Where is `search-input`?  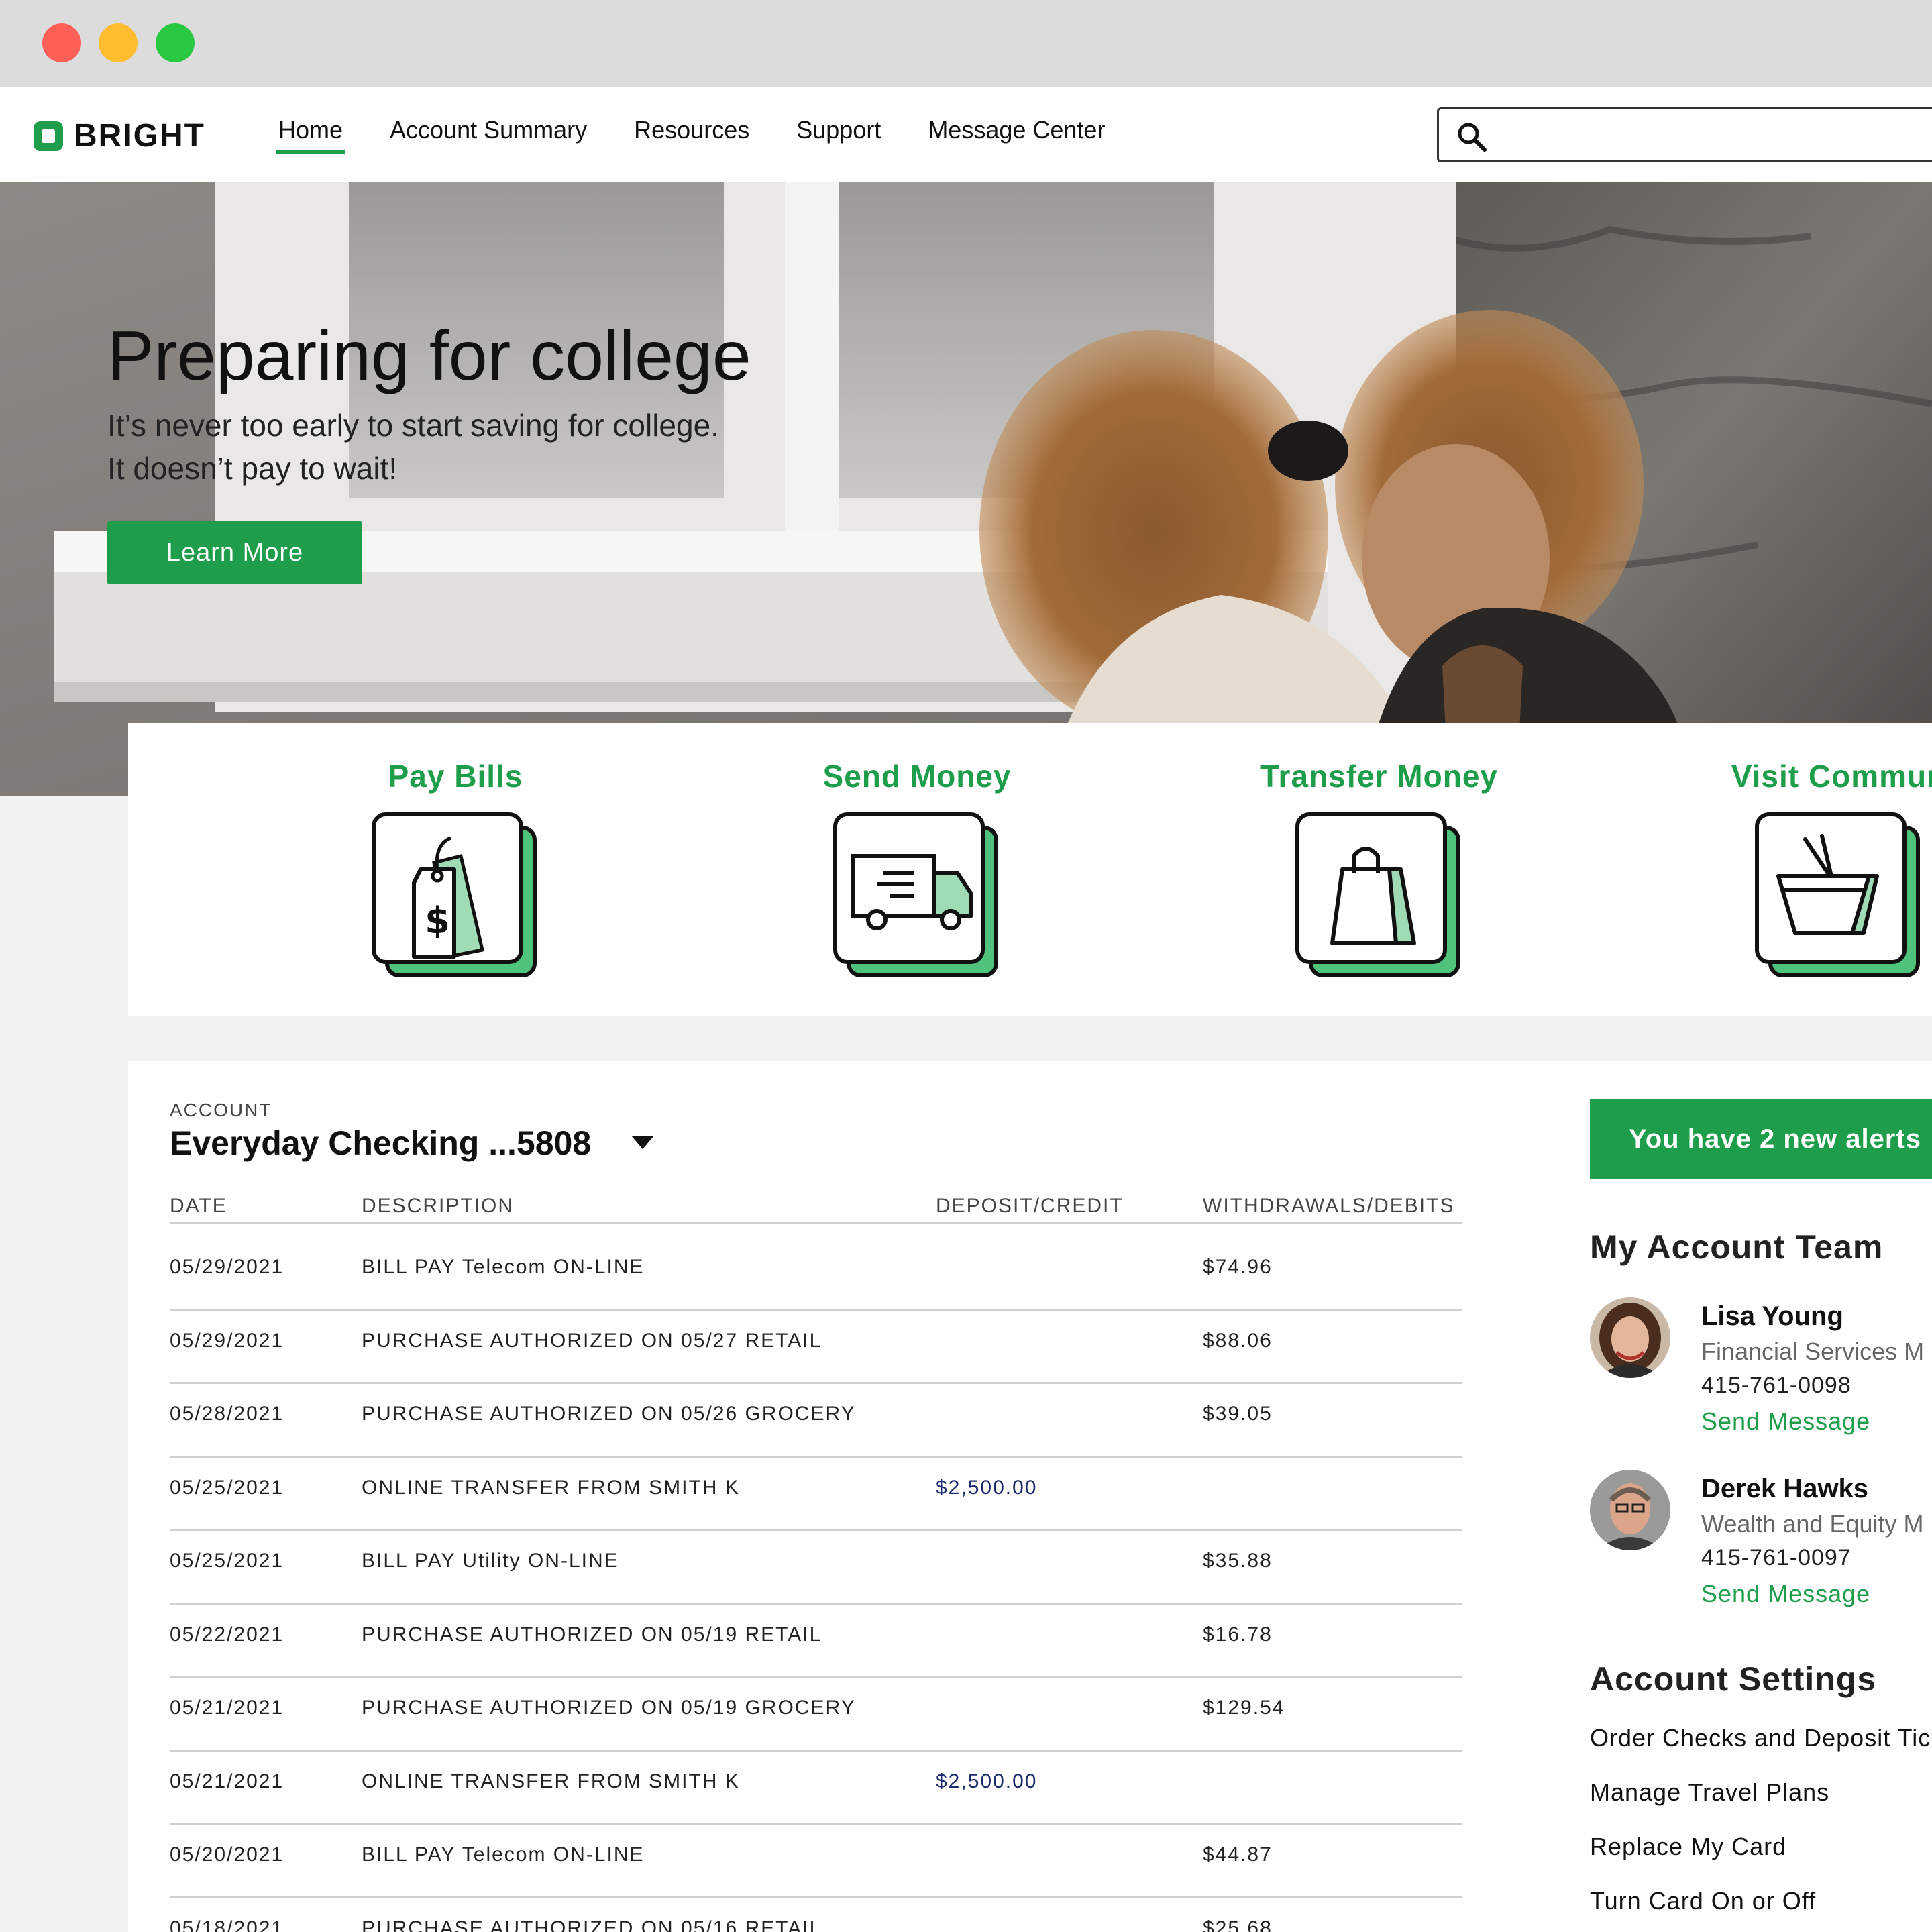 search-input is located at coordinates (1714, 135).